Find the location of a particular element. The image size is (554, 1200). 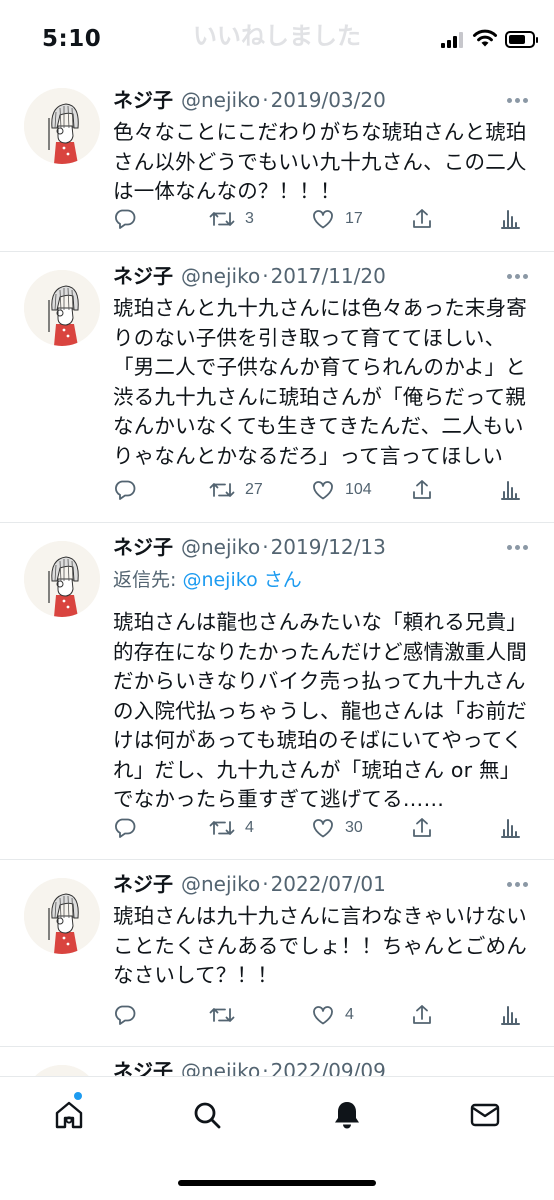

tweet-date: 2019/12/13 is located at coordinates (328, 547).